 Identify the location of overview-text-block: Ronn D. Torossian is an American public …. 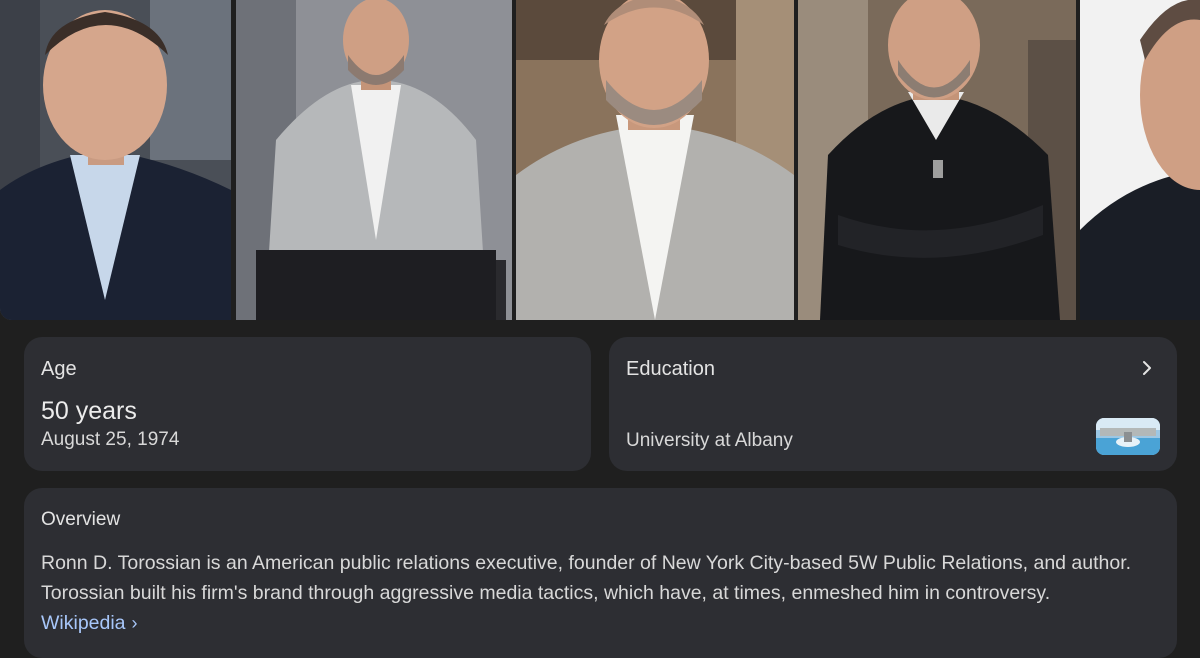
(596, 593).